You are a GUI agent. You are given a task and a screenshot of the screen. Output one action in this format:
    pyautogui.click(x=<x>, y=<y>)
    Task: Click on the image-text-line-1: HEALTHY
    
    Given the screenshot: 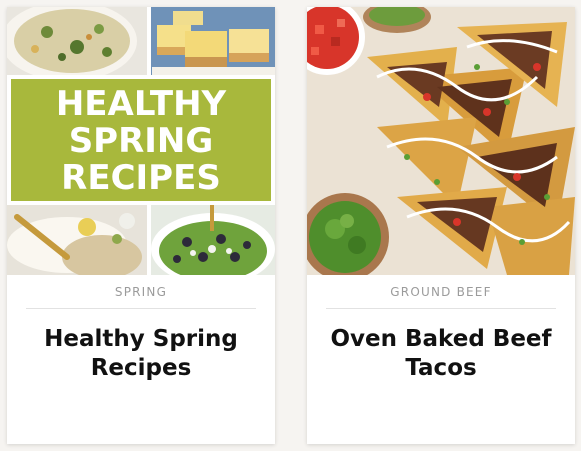 What is the action you would take?
    pyautogui.click(x=141, y=104)
    